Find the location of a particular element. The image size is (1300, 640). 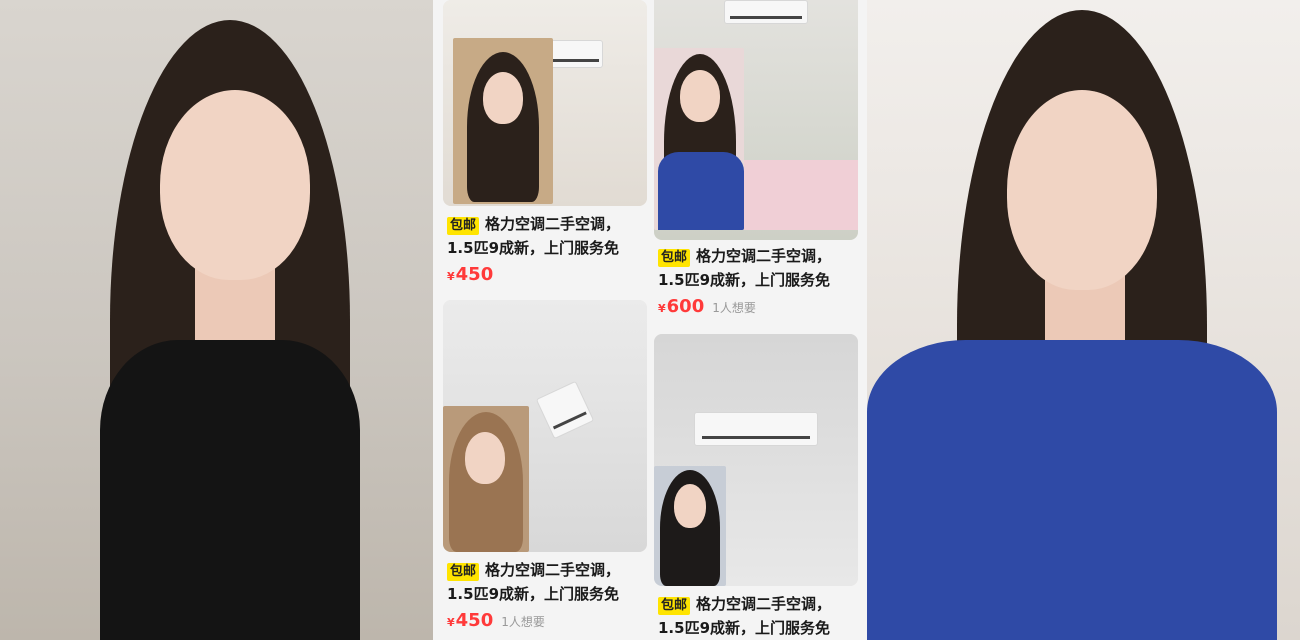

price-row: ¥450 is located at coordinates (547, 274).